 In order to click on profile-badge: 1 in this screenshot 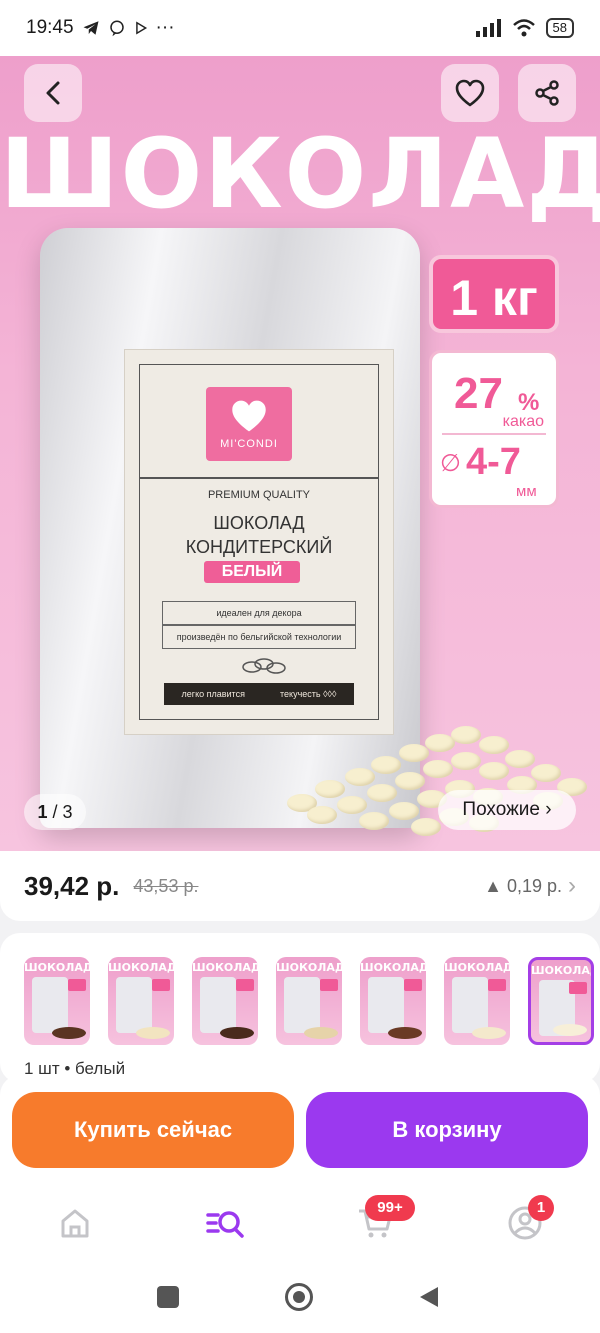, I will do `click(541, 1208)`.